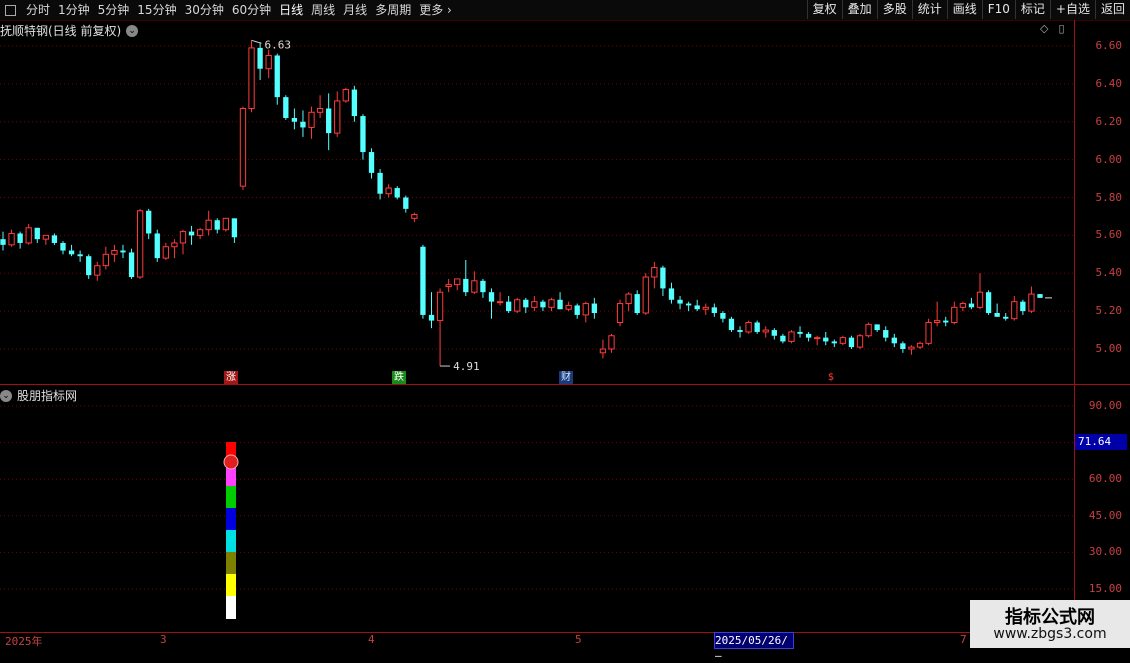 The height and width of the screenshot is (663, 1130). Describe the element at coordinates (38, 10) in the screenshot. I see `tab-period-fenshi: 分时` at that location.